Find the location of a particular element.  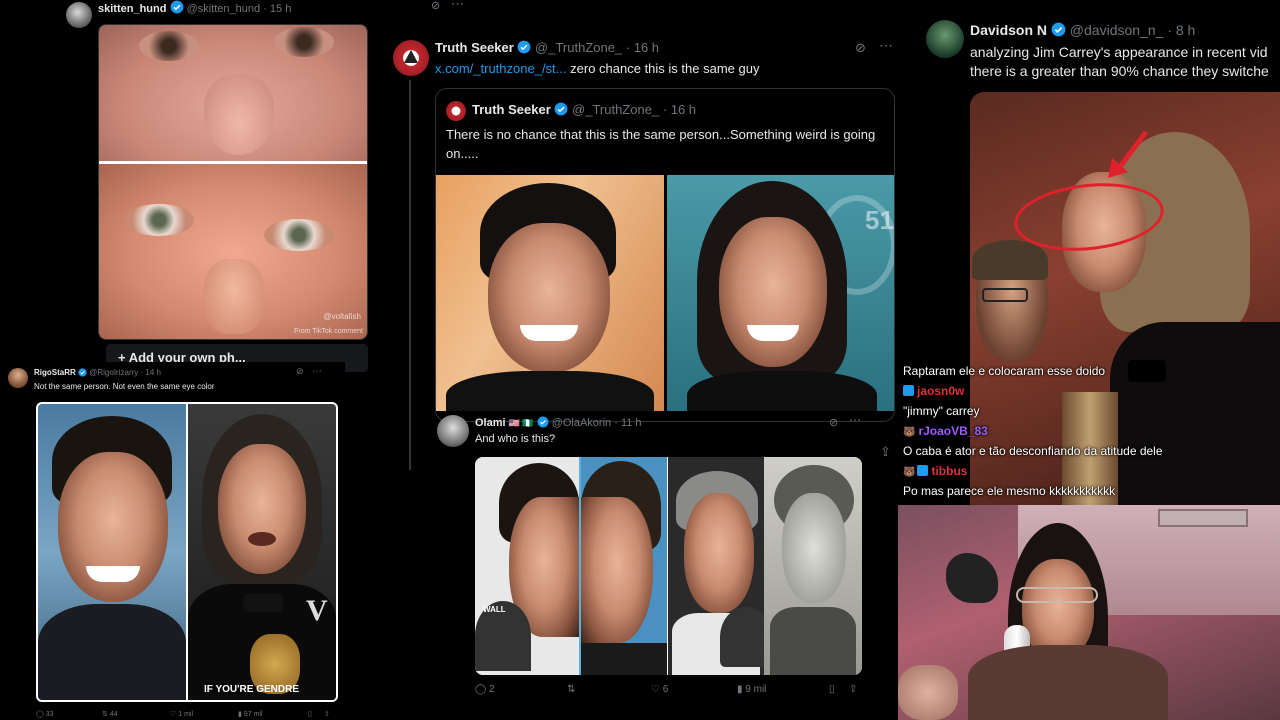

glasses is located at coordinates (1057, 595).